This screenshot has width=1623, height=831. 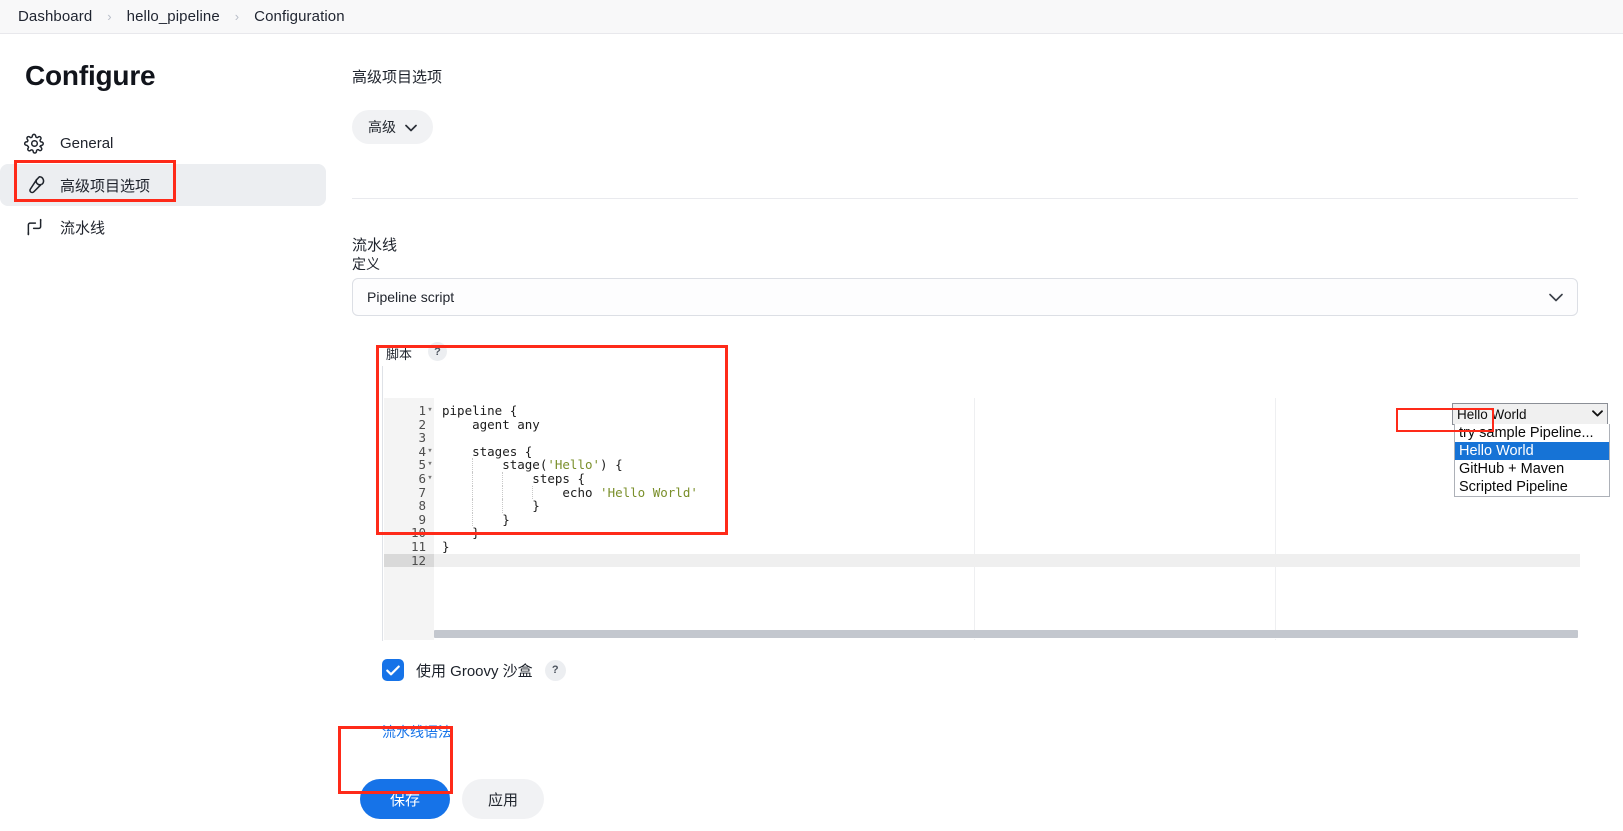 I want to click on code-text: stages {, so click(x=487, y=451).